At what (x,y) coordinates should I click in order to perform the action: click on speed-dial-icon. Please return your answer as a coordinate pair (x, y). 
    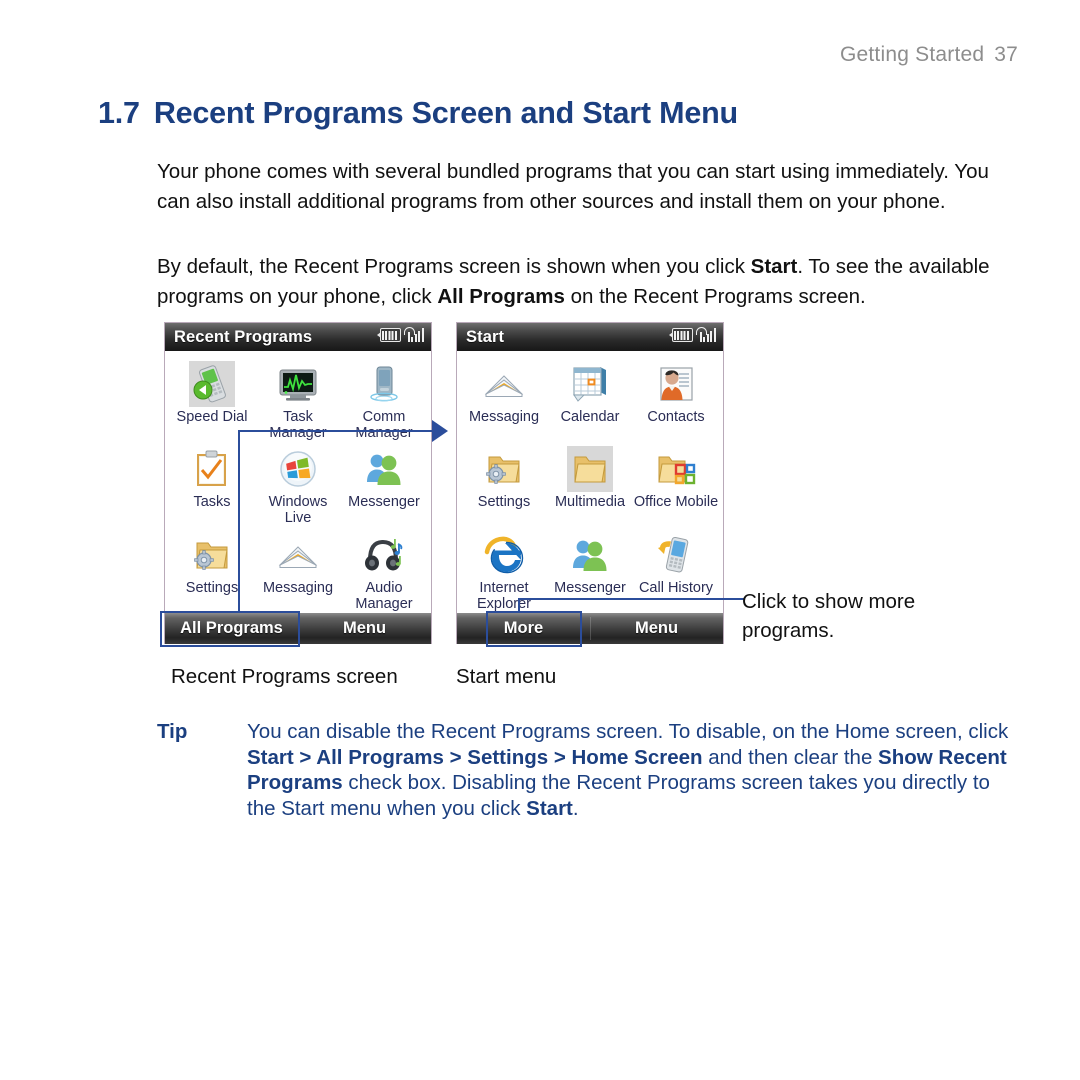
    Looking at the image, I should click on (212, 384).